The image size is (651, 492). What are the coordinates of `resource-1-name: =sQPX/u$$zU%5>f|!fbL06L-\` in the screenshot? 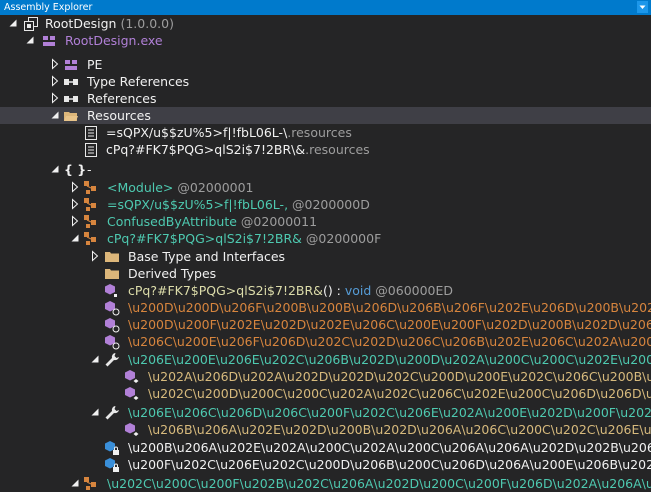 It's located at (197, 132).